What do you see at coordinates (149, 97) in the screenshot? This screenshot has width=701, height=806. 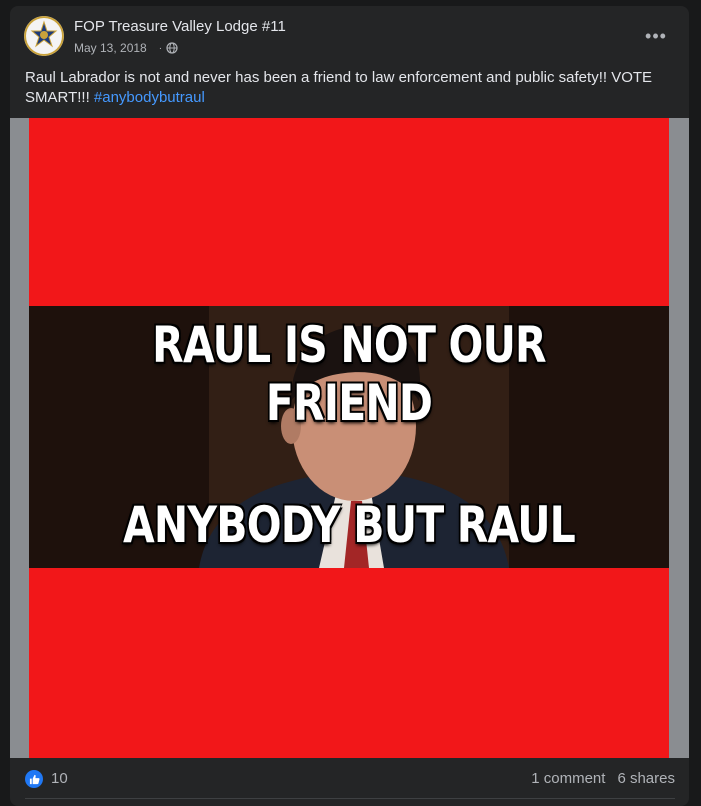 I see `hashtag-link: #anybodybutraul` at bounding box center [149, 97].